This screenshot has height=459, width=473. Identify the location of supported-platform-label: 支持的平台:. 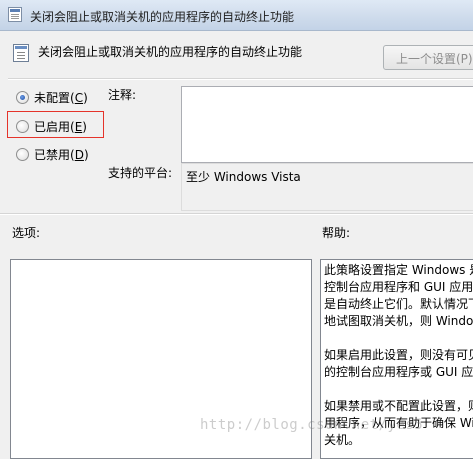
(140, 173).